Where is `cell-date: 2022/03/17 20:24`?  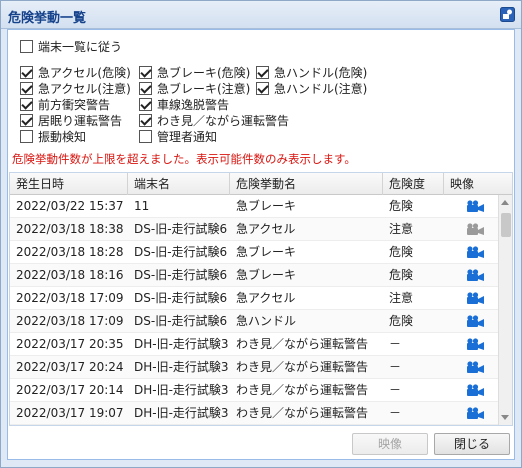 cell-date: 2022/03/17 20:24 is located at coordinates (70, 367).